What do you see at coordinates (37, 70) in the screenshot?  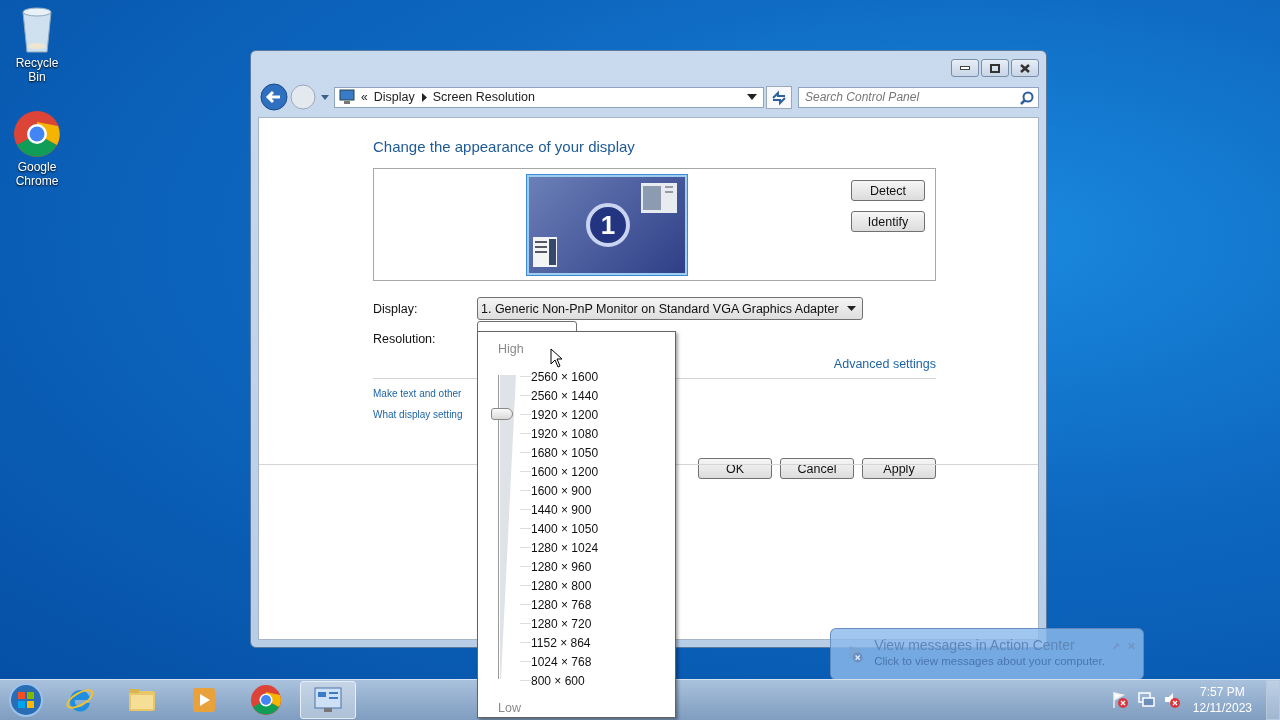 I see `desktop-icon-label: Recycle Bin` at bounding box center [37, 70].